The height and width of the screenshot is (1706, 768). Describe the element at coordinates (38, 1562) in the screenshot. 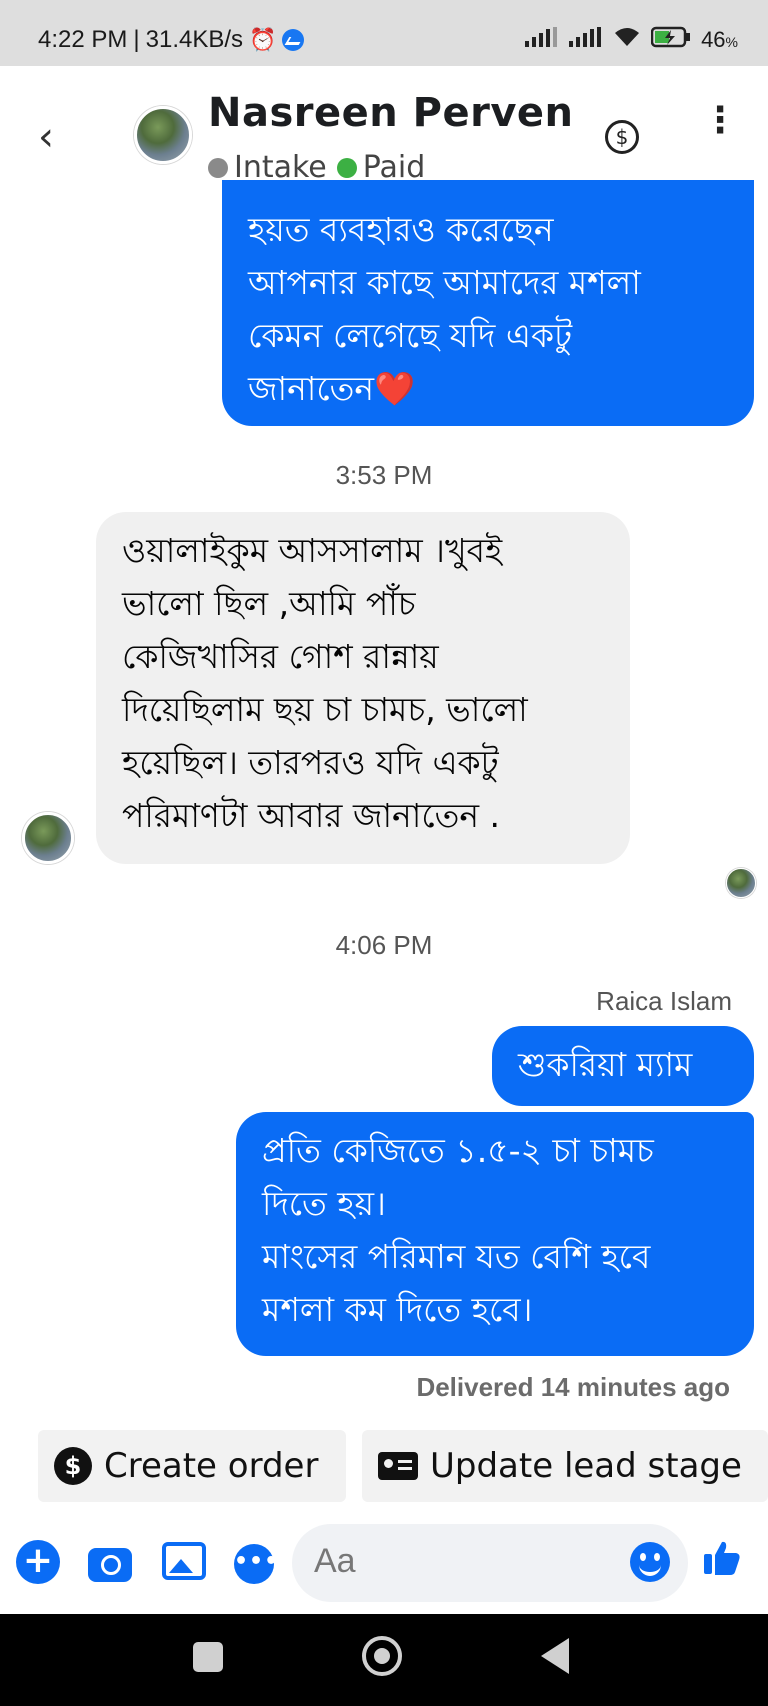

I see `plus-icon: +` at that location.